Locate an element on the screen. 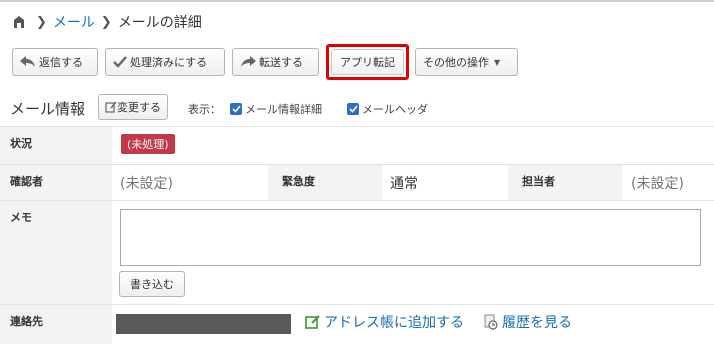  app-transfer-button: アプリ転記 is located at coordinates (367, 62).